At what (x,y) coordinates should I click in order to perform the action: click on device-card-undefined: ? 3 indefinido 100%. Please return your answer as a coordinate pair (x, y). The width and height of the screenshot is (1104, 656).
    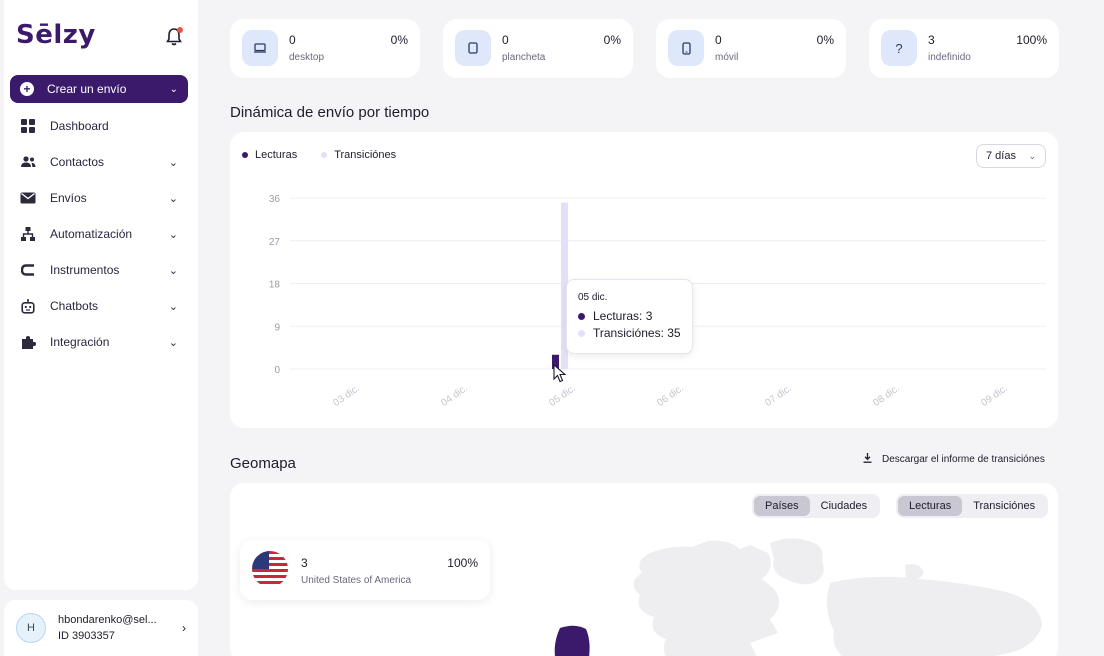
    Looking at the image, I should click on (964, 48).